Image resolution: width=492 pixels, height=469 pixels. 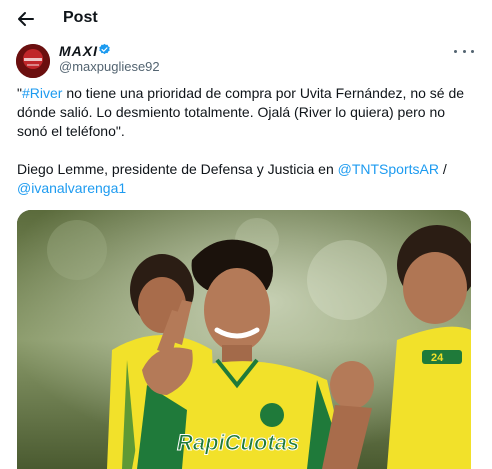 I want to click on jersey-sponsor: RapiCuotas, so click(x=238, y=442).